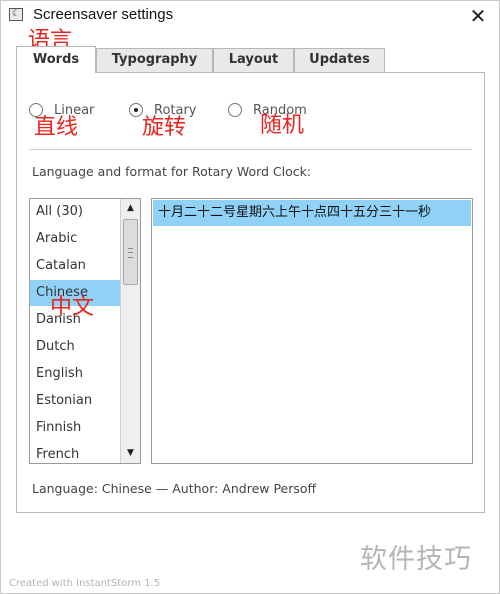 This screenshot has width=500, height=594. What do you see at coordinates (103, 14) in the screenshot?
I see `window-title: Screensaver settings` at bounding box center [103, 14].